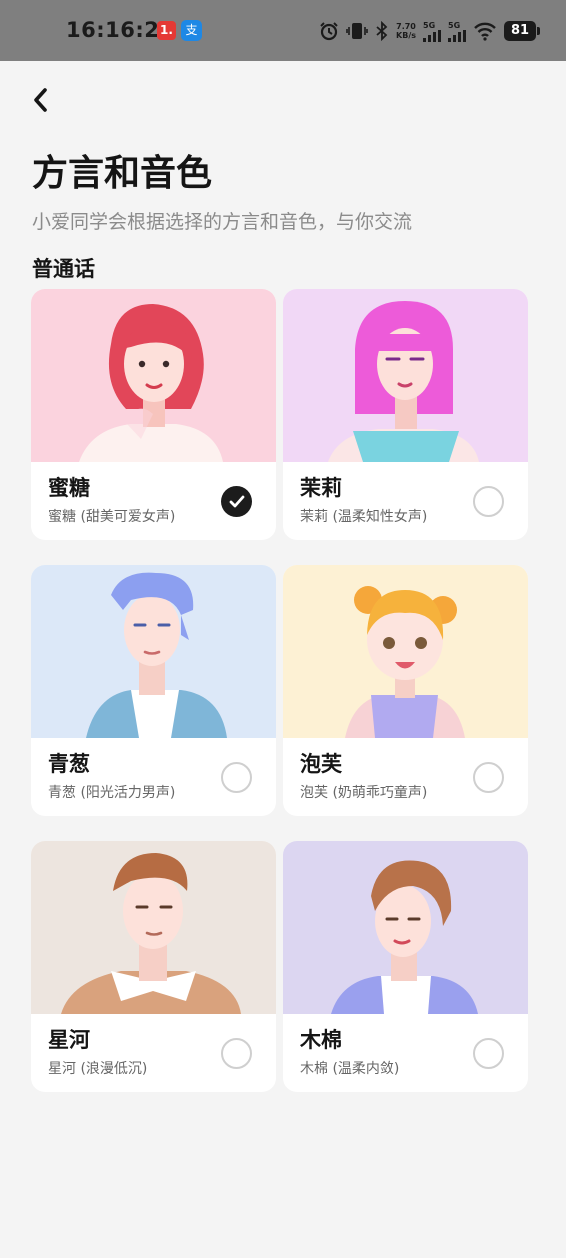 The height and width of the screenshot is (1258, 566). Describe the element at coordinates (485, 31) in the screenshot. I see `wifi-icon` at that location.